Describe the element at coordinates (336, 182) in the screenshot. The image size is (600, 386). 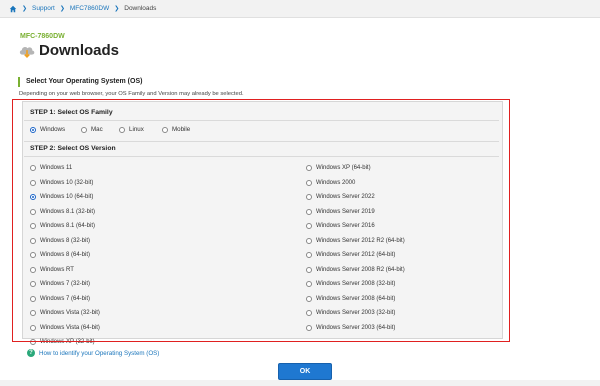
I see `option-label: Windows 2000` at that location.